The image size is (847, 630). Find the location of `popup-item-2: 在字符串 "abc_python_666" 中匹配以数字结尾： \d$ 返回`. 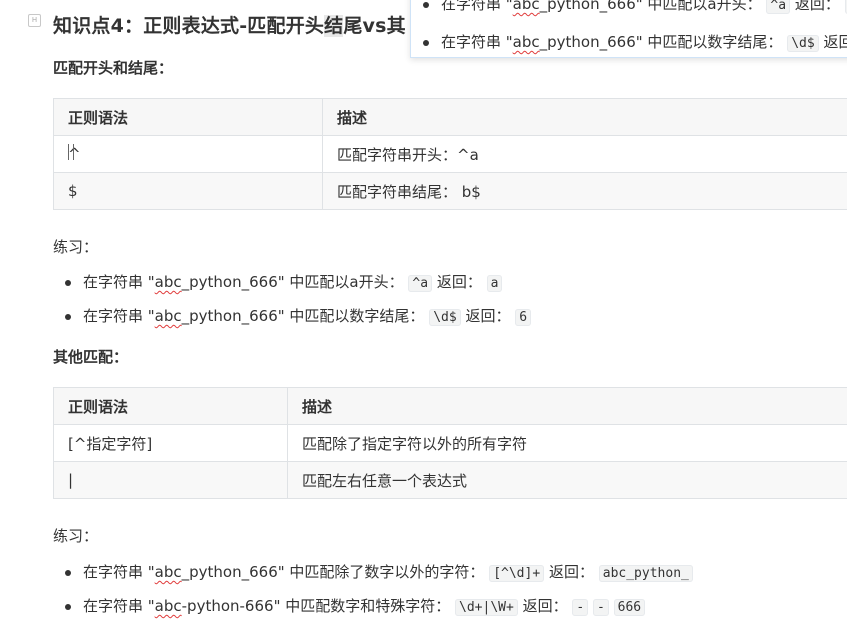

popup-item-2: 在字符串 "abc_python_666" 中匹配以数字结尾： \d$ 返回 is located at coordinates (629, 41).